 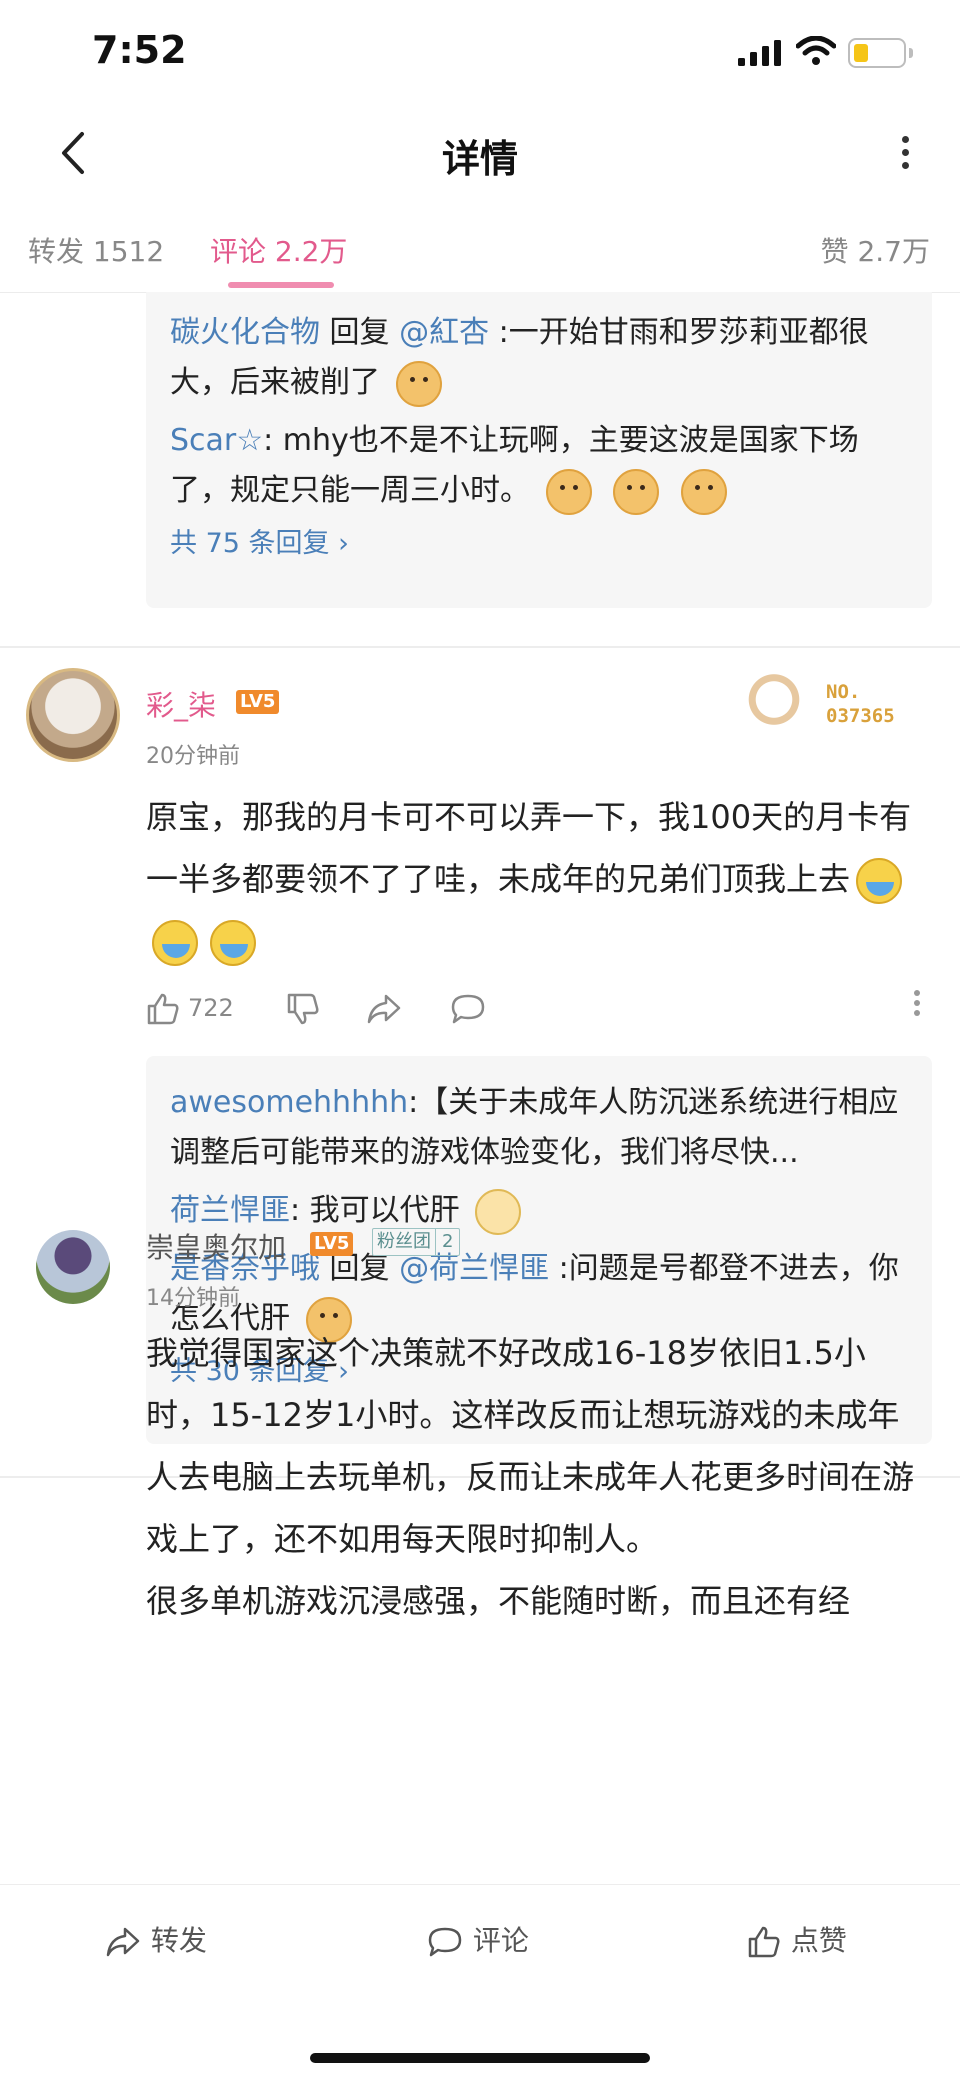 What do you see at coordinates (375, 1210) in the screenshot?
I see `reply-text: : 我可以代肝` at bounding box center [375, 1210].